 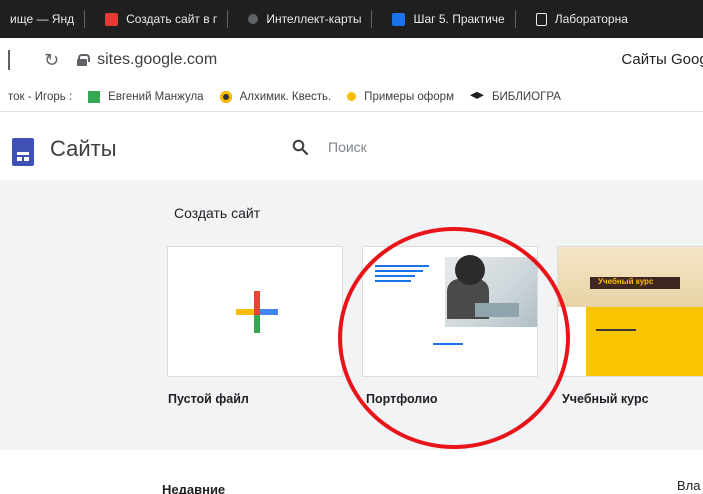 What do you see at coordinates (225, 96) in the screenshot?
I see `radiation-icon` at bounding box center [225, 96].